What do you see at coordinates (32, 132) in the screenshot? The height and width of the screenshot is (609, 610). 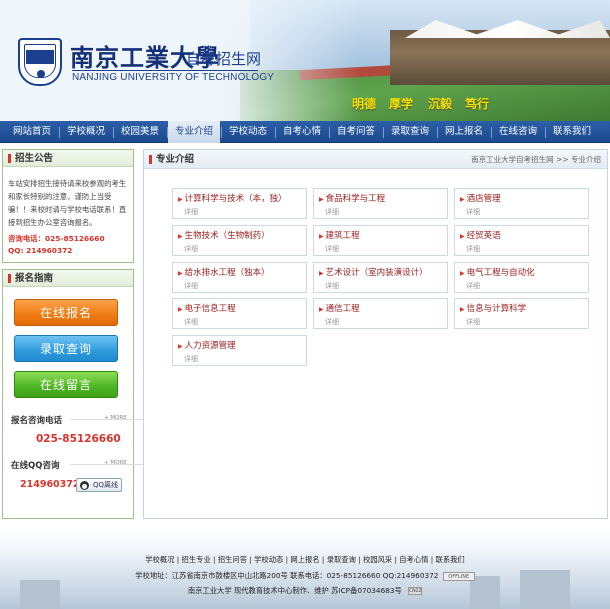 I see `nav-home: 网站首页` at bounding box center [32, 132].